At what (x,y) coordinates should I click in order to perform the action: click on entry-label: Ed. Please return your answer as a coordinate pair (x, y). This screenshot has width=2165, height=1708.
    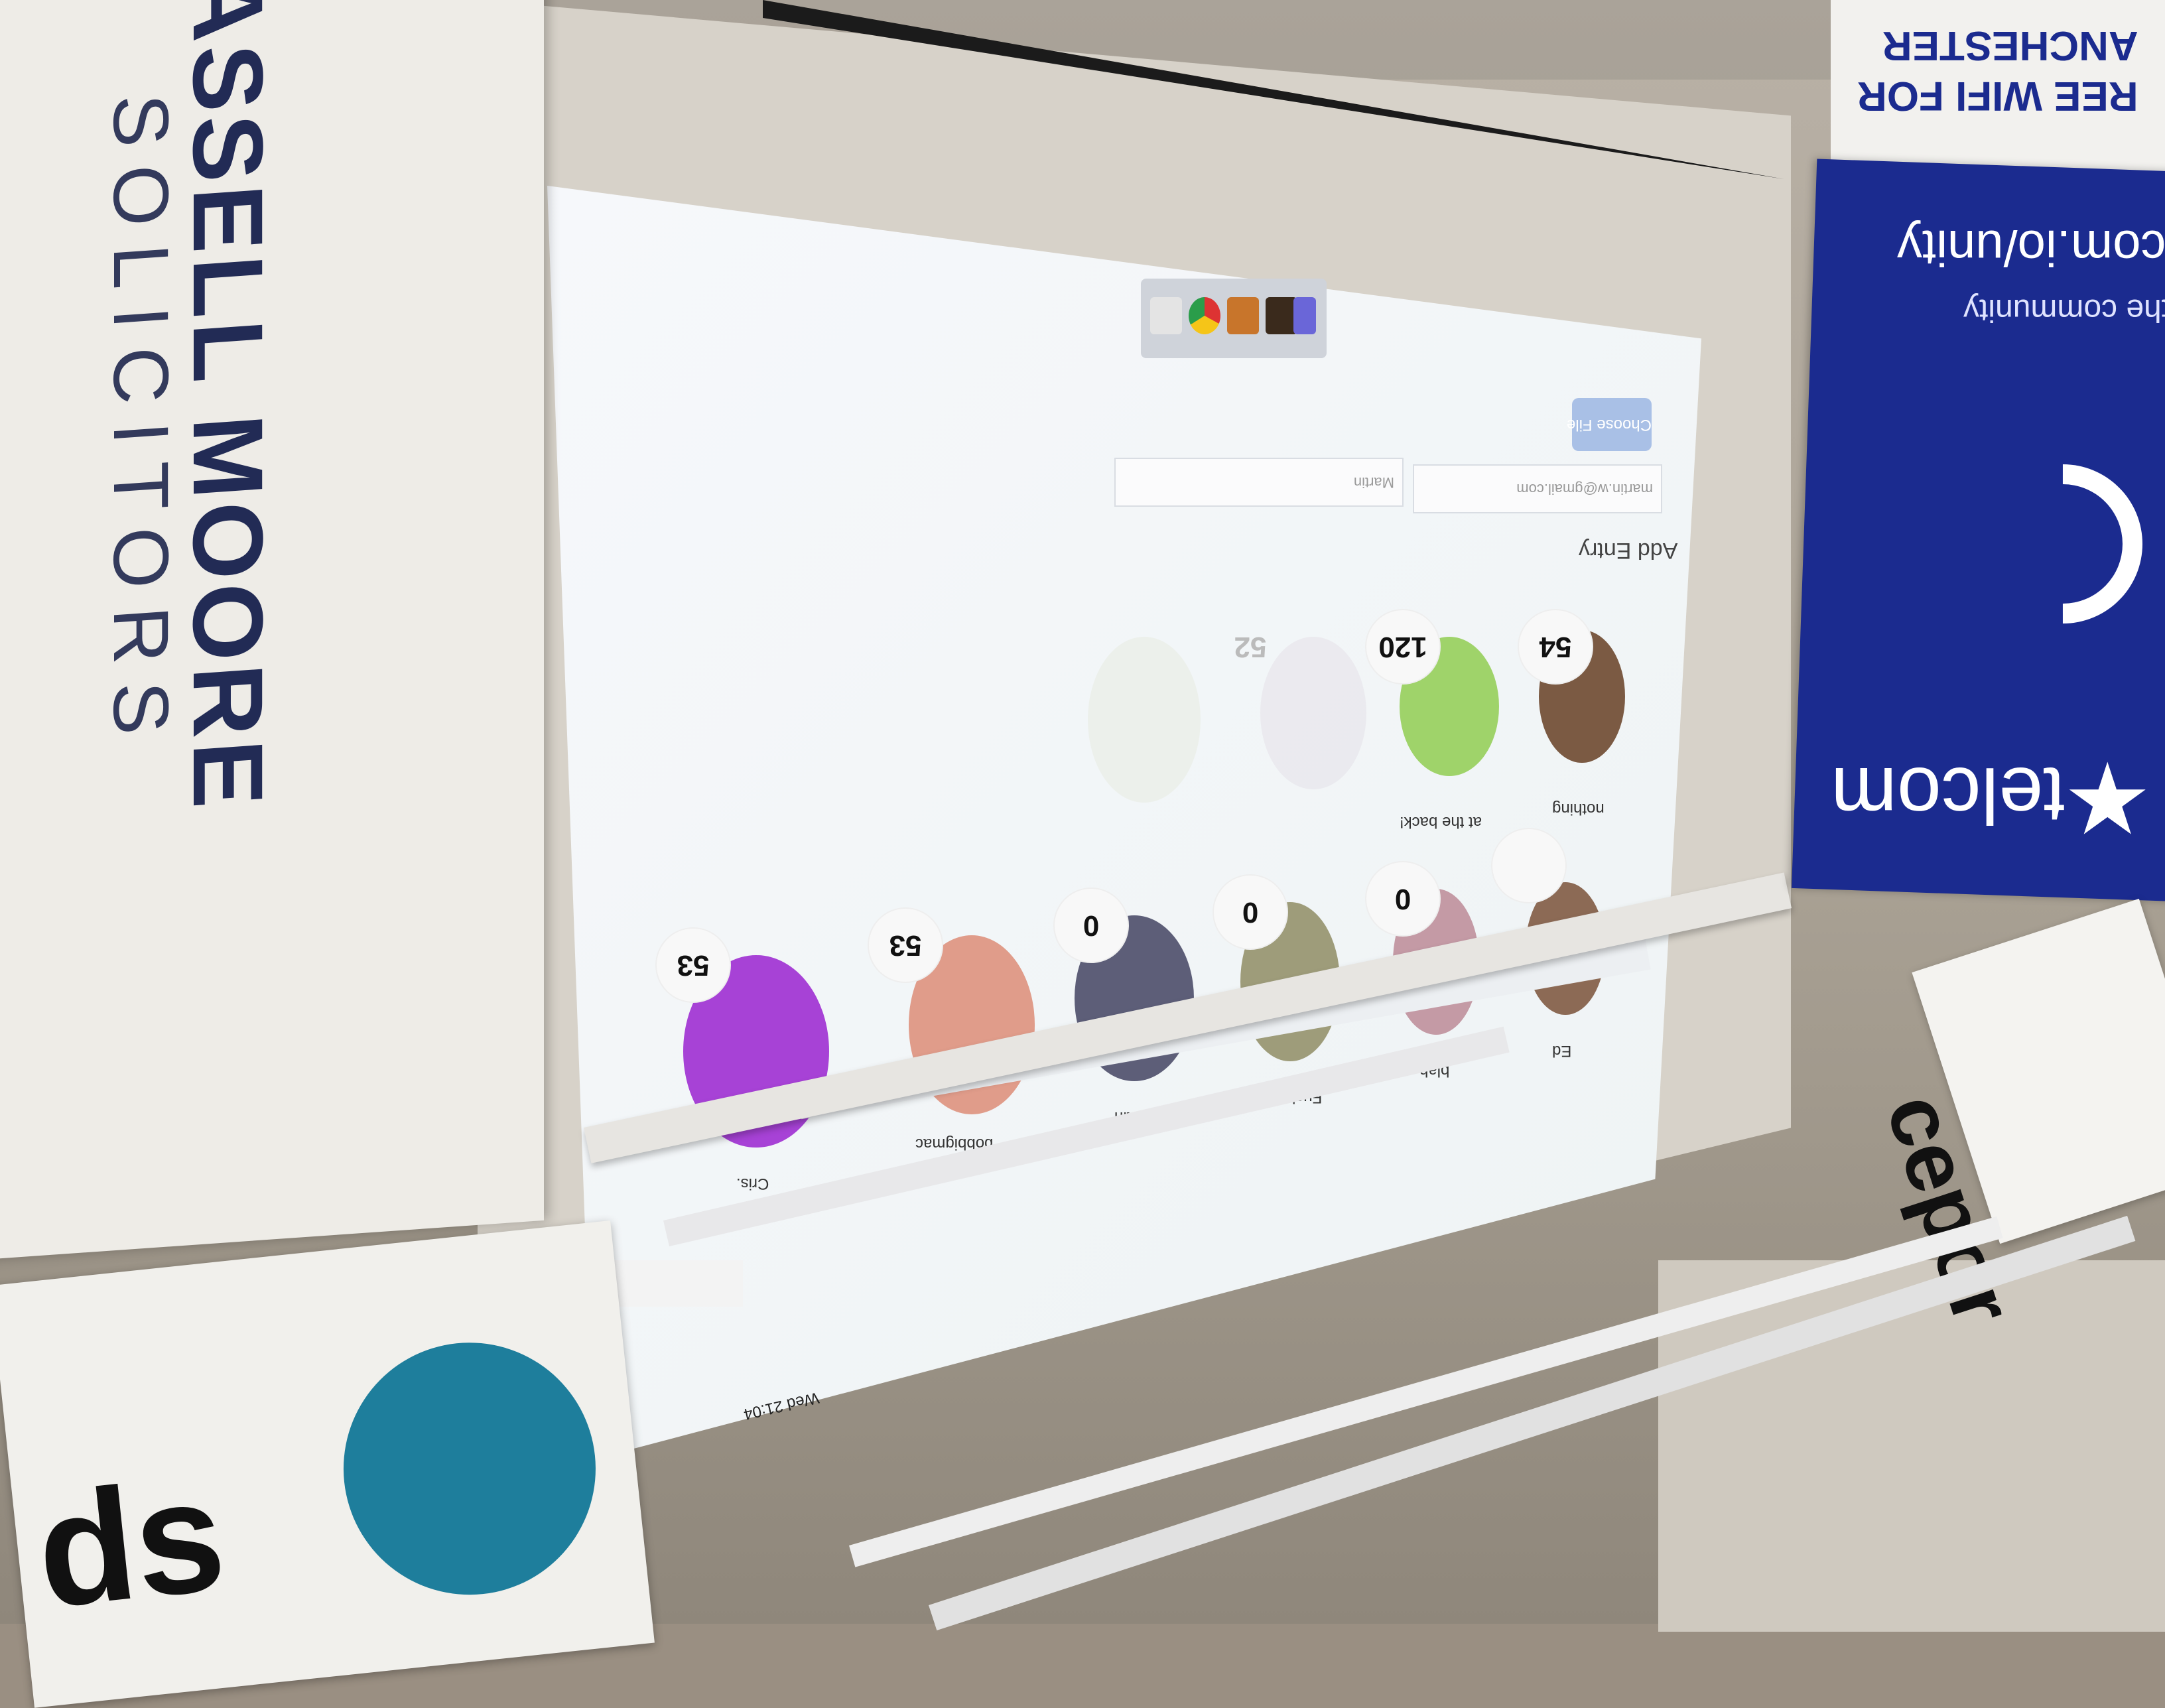
    Looking at the image, I should click on (1562, 1051).